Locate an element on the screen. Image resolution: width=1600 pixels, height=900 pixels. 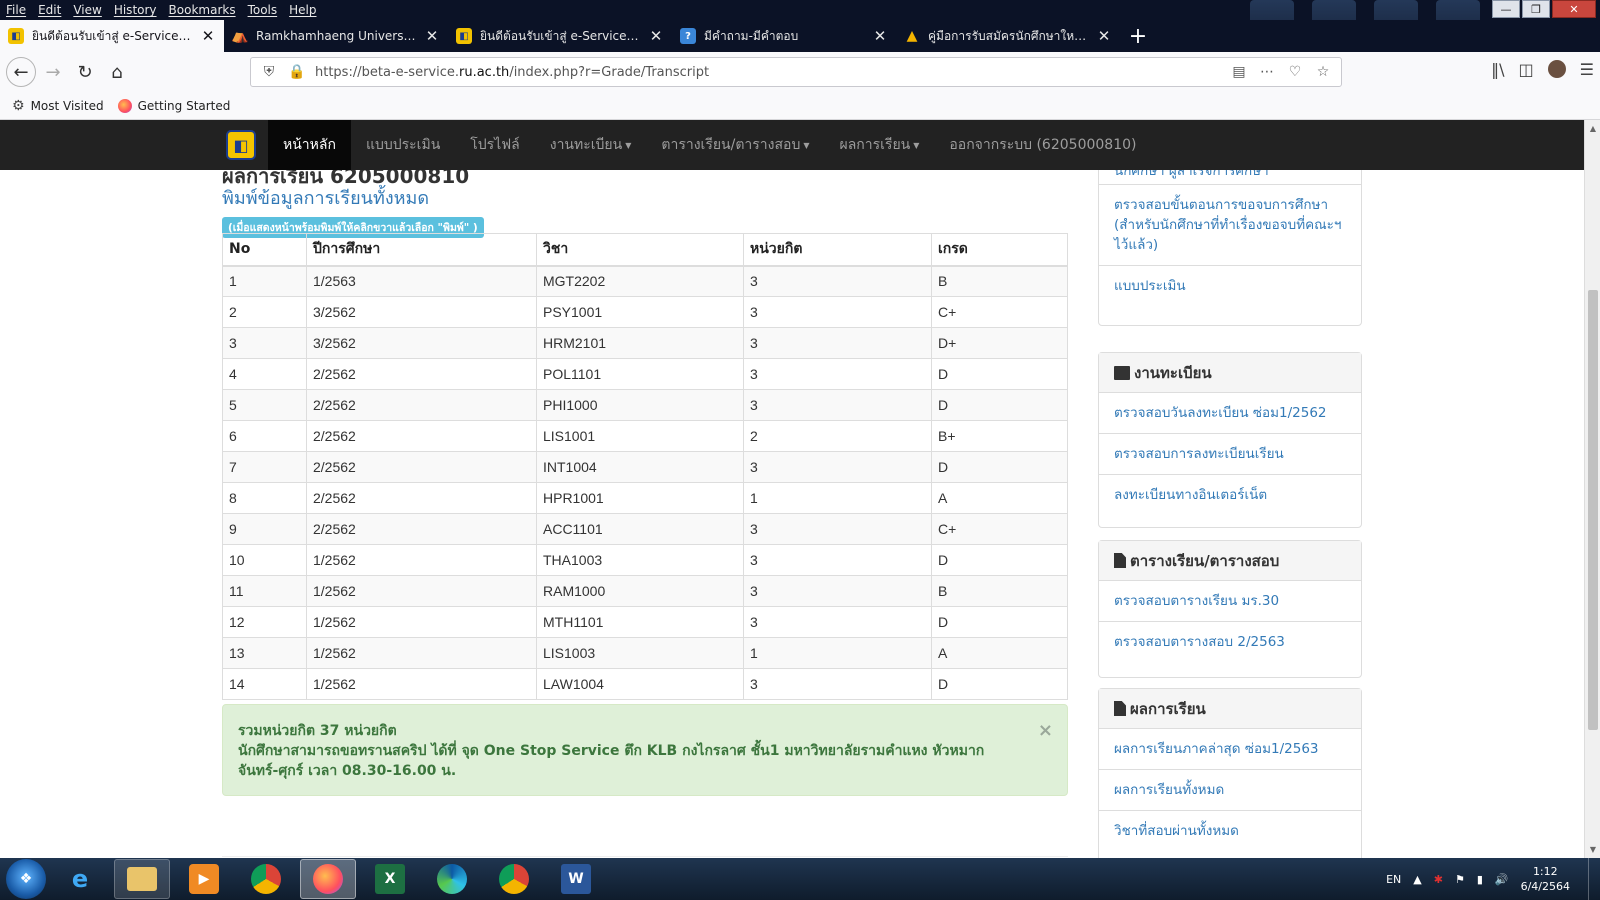
reader-view-icon: ▤ is located at coordinates (1239, 72).